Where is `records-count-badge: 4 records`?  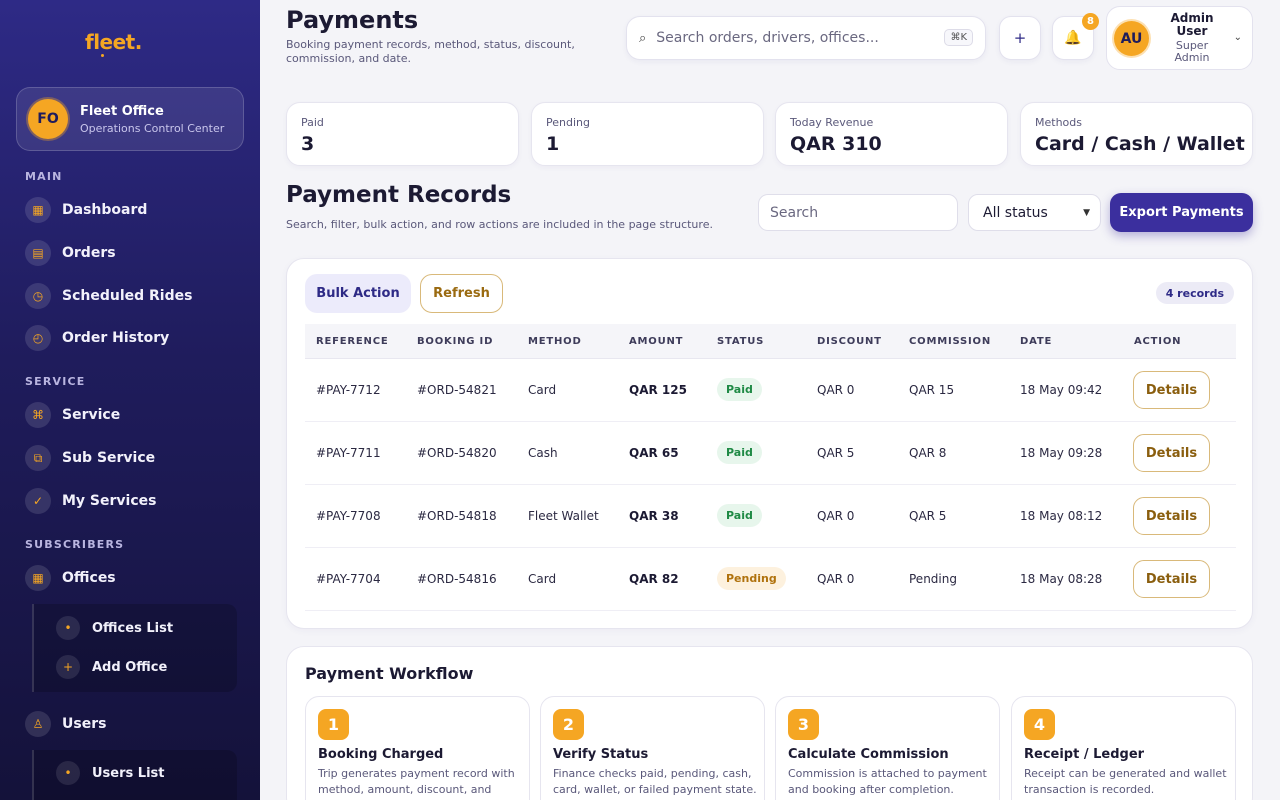 records-count-badge: 4 records is located at coordinates (1194, 293).